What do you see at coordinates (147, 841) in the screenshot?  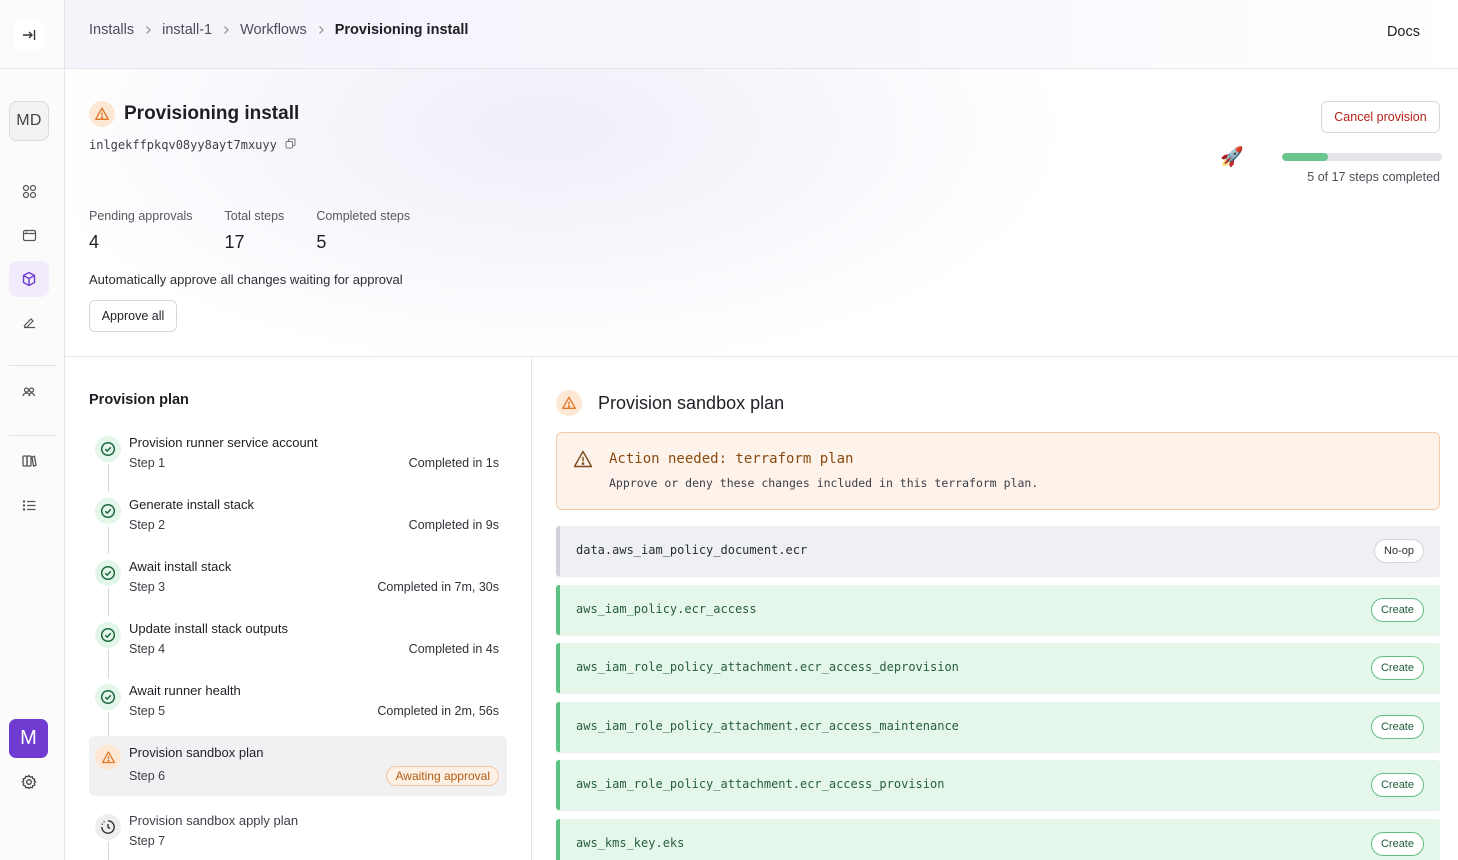 I see `step-number: Step 7` at bounding box center [147, 841].